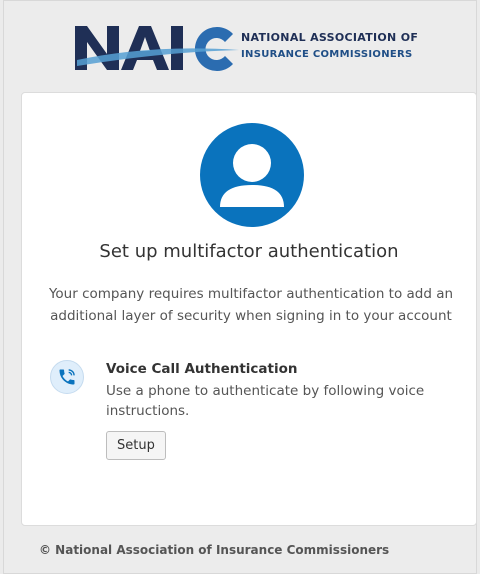 The height and width of the screenshot is (574, 480). I want to click on logo-line-national-association: NATIONAL ASSOCIATION OF, so click(330, 37).